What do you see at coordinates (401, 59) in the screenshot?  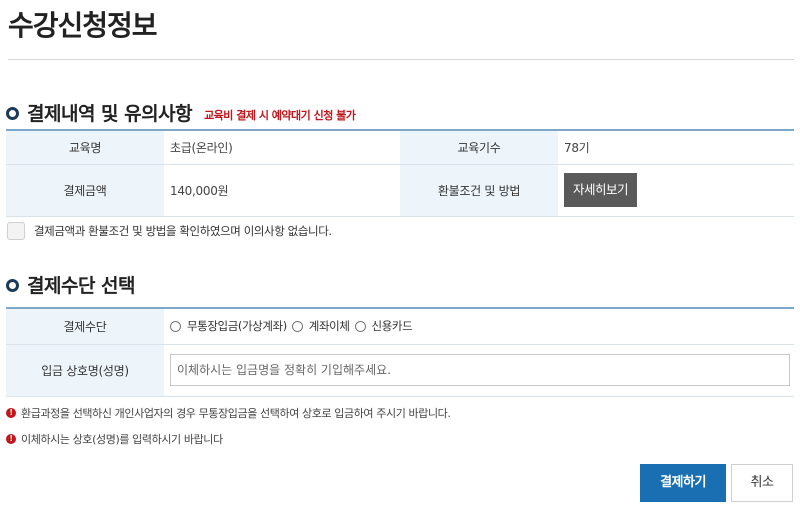 I see `title-divider` at bounding box center [401, 59].